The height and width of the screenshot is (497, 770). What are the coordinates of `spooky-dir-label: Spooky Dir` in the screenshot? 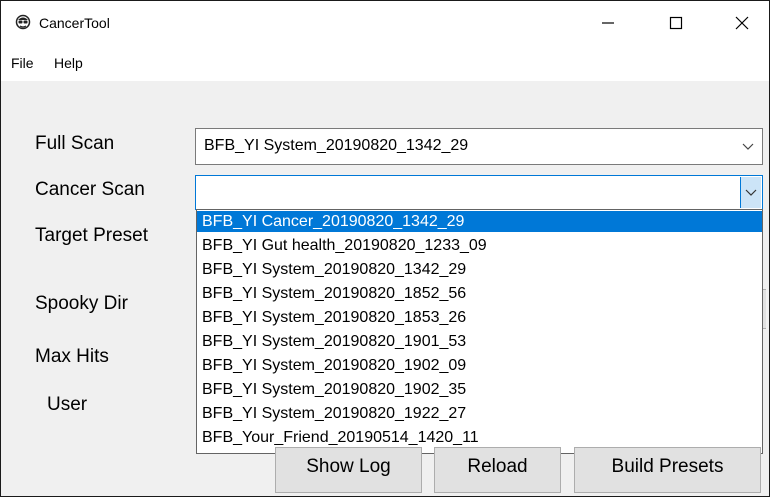 It's located at (81, 303).